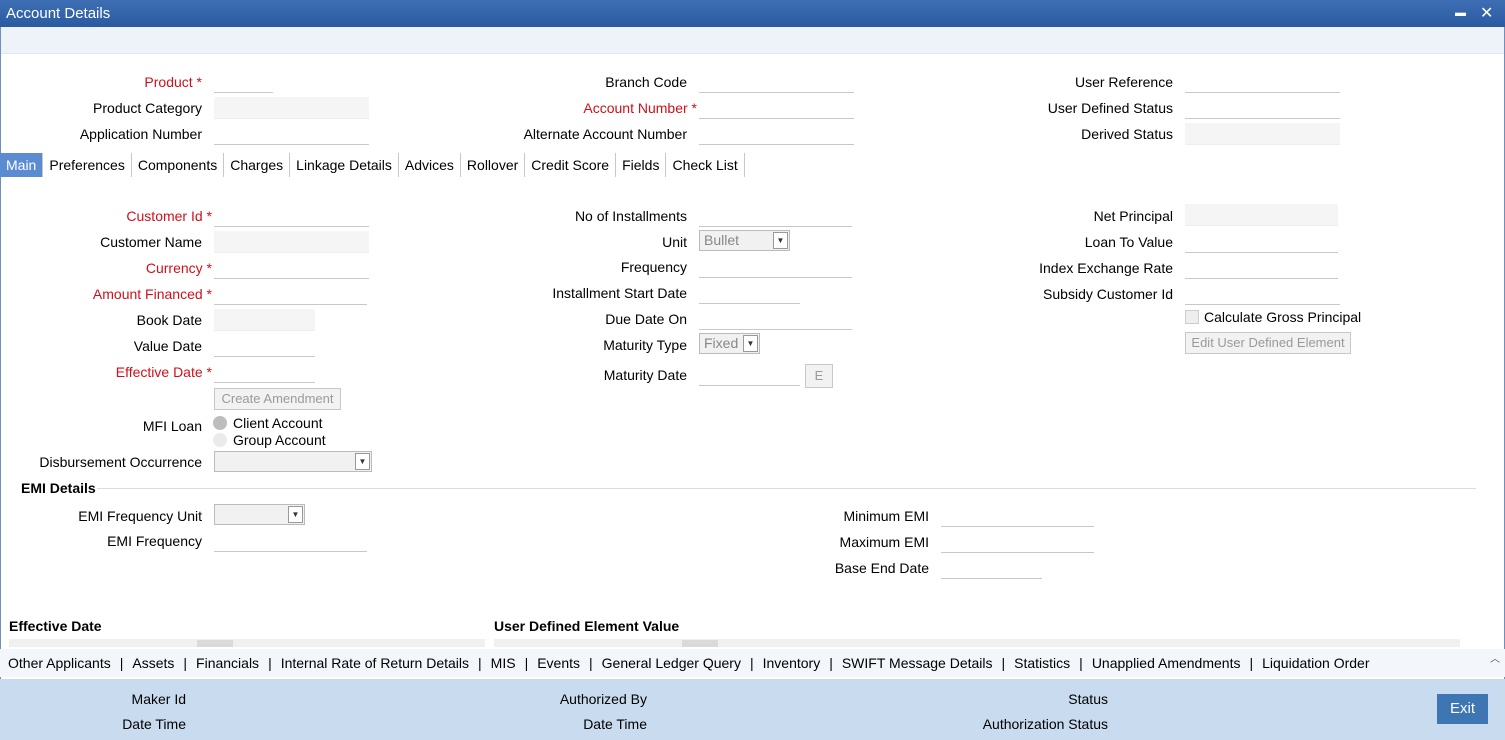  Describe the element at coordinates (87, 165) in the screenshot. I see `tab-preferences: Preferences` at that location.